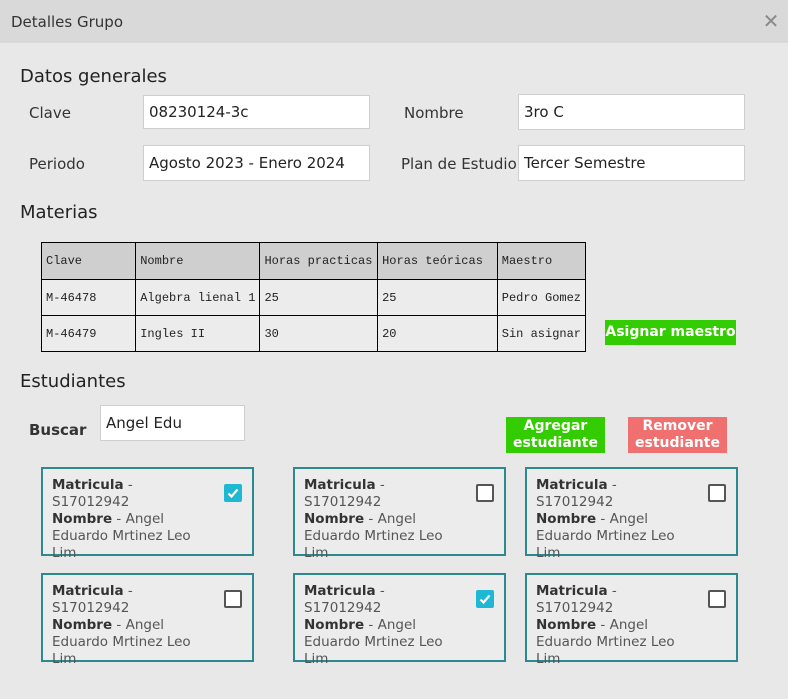 The image size is (788, 699). Describe the element at coordinates (541, 261) in the screenshot. I see `column-header: Maestro` at that location.